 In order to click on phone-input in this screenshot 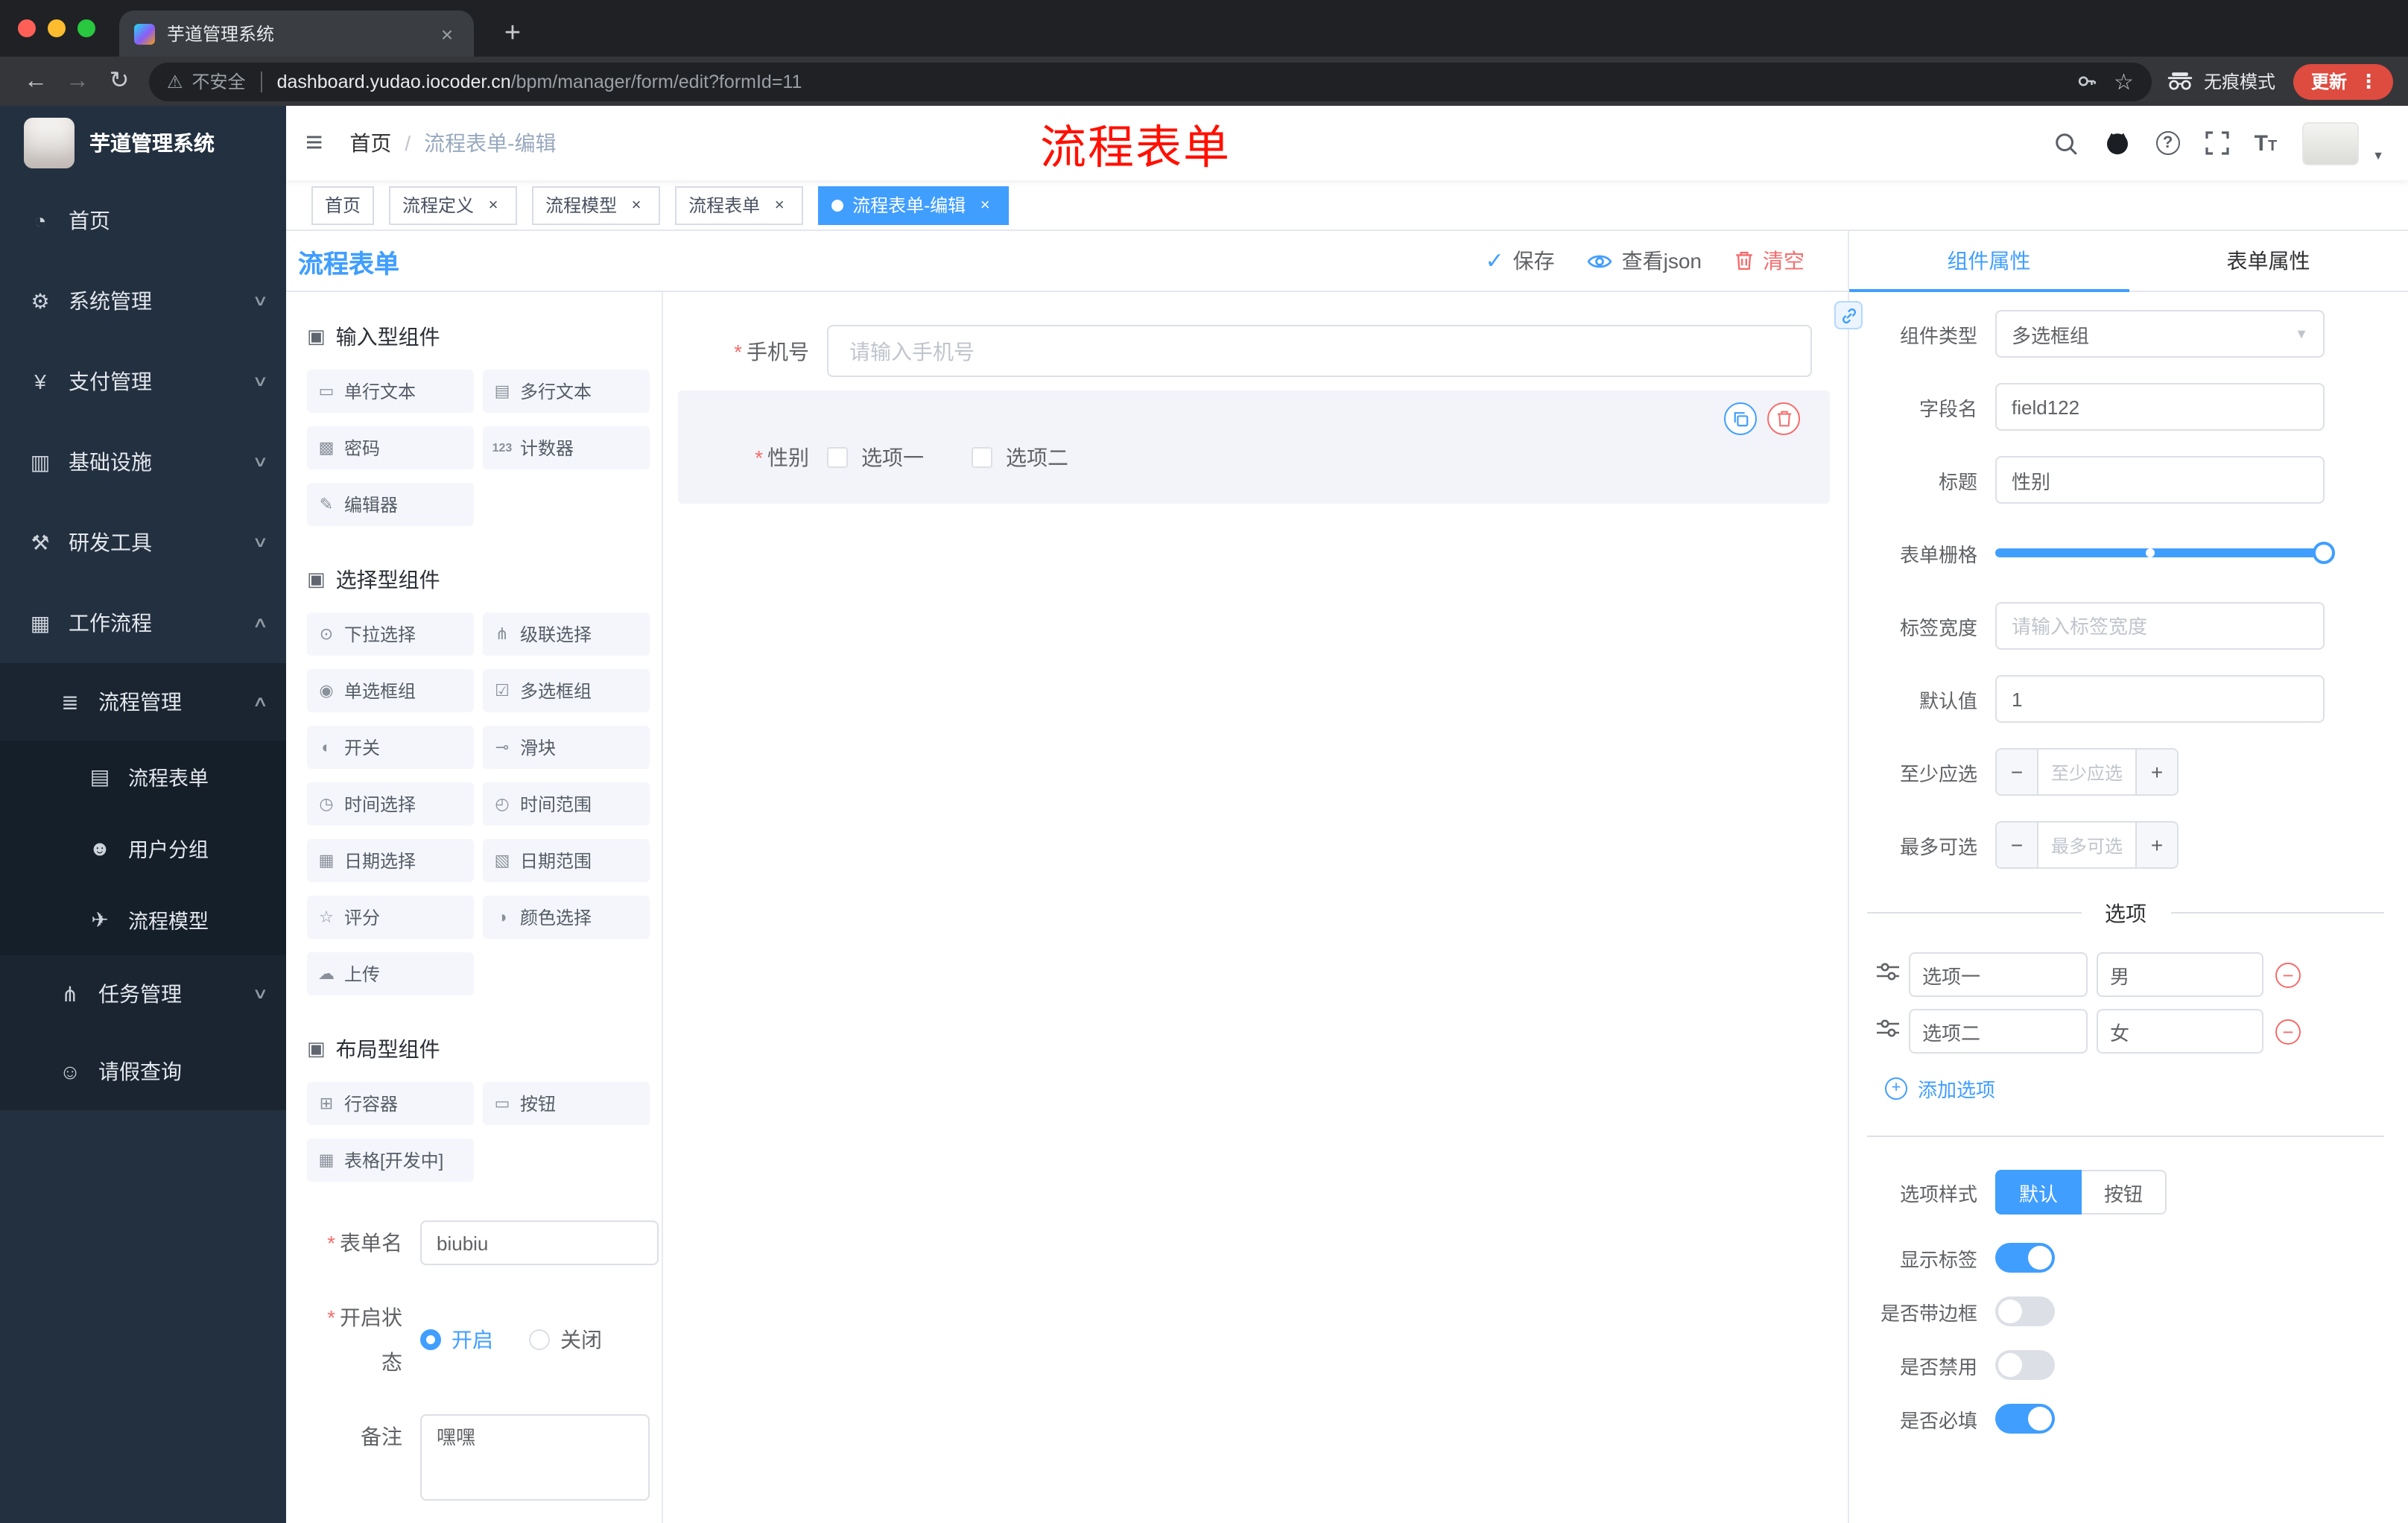, I will do `click(1319, 351)`.